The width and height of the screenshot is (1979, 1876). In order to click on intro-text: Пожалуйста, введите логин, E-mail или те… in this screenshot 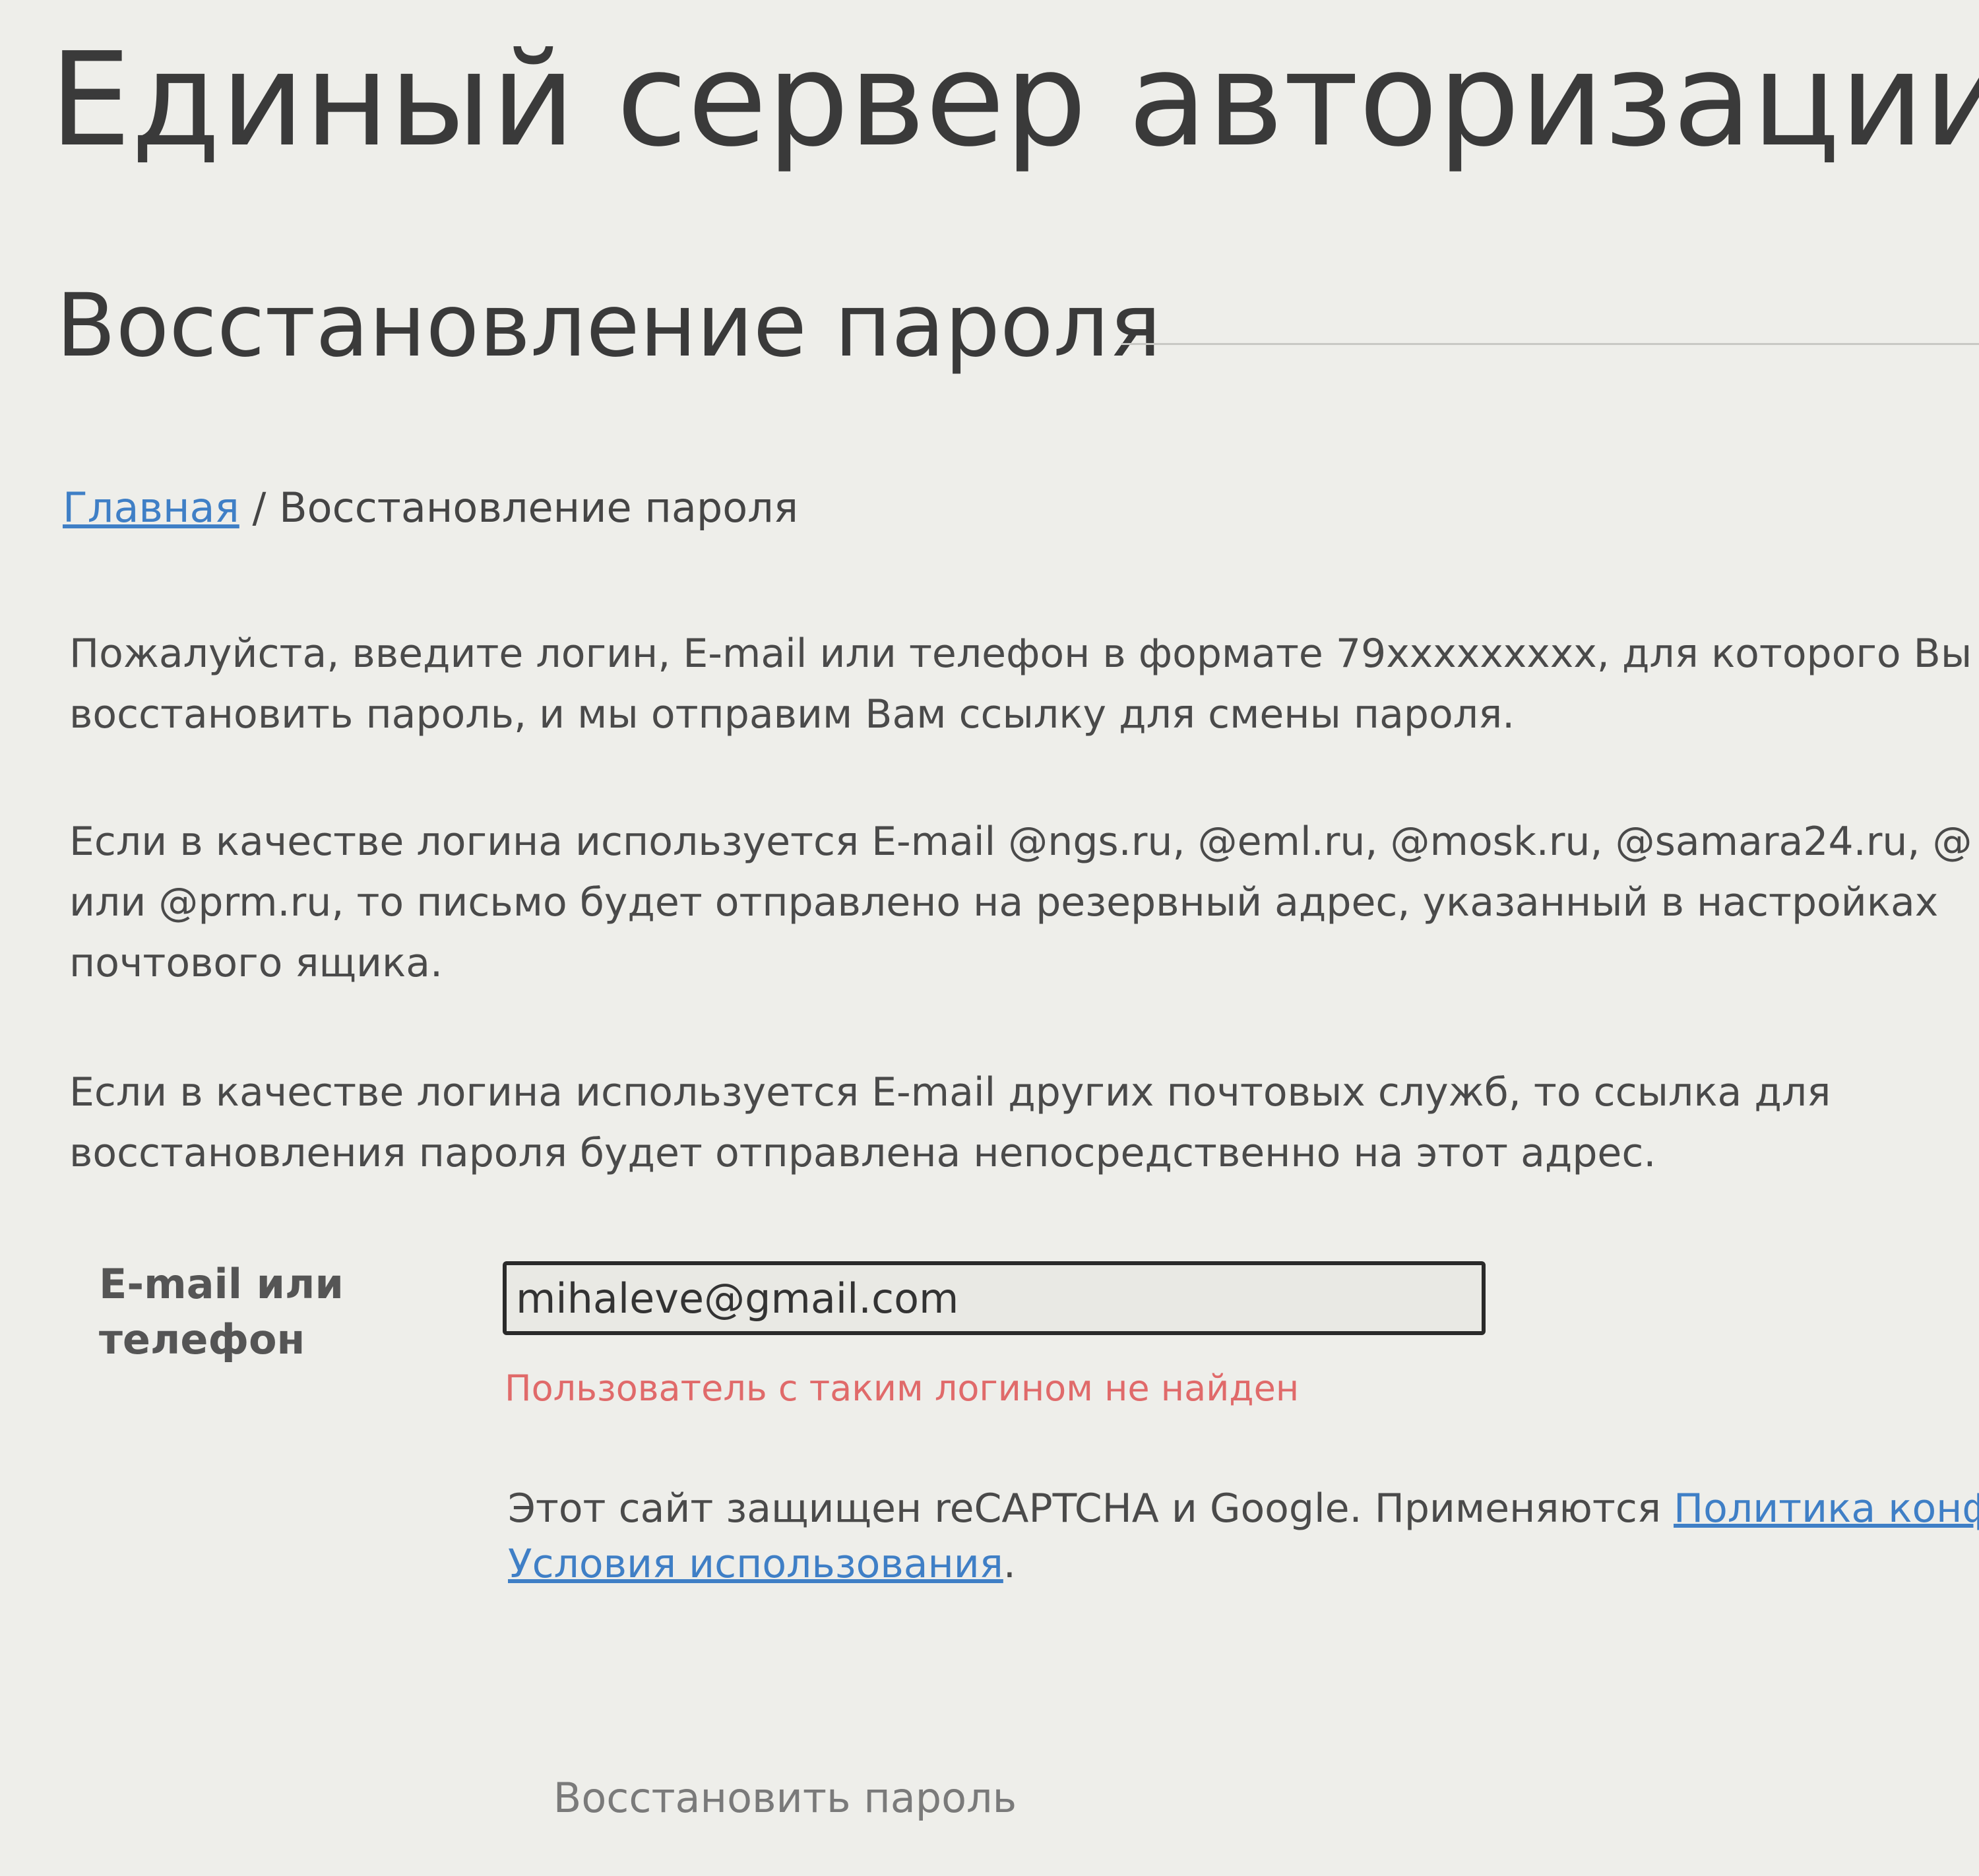, I will do `click(1024, 684)`.